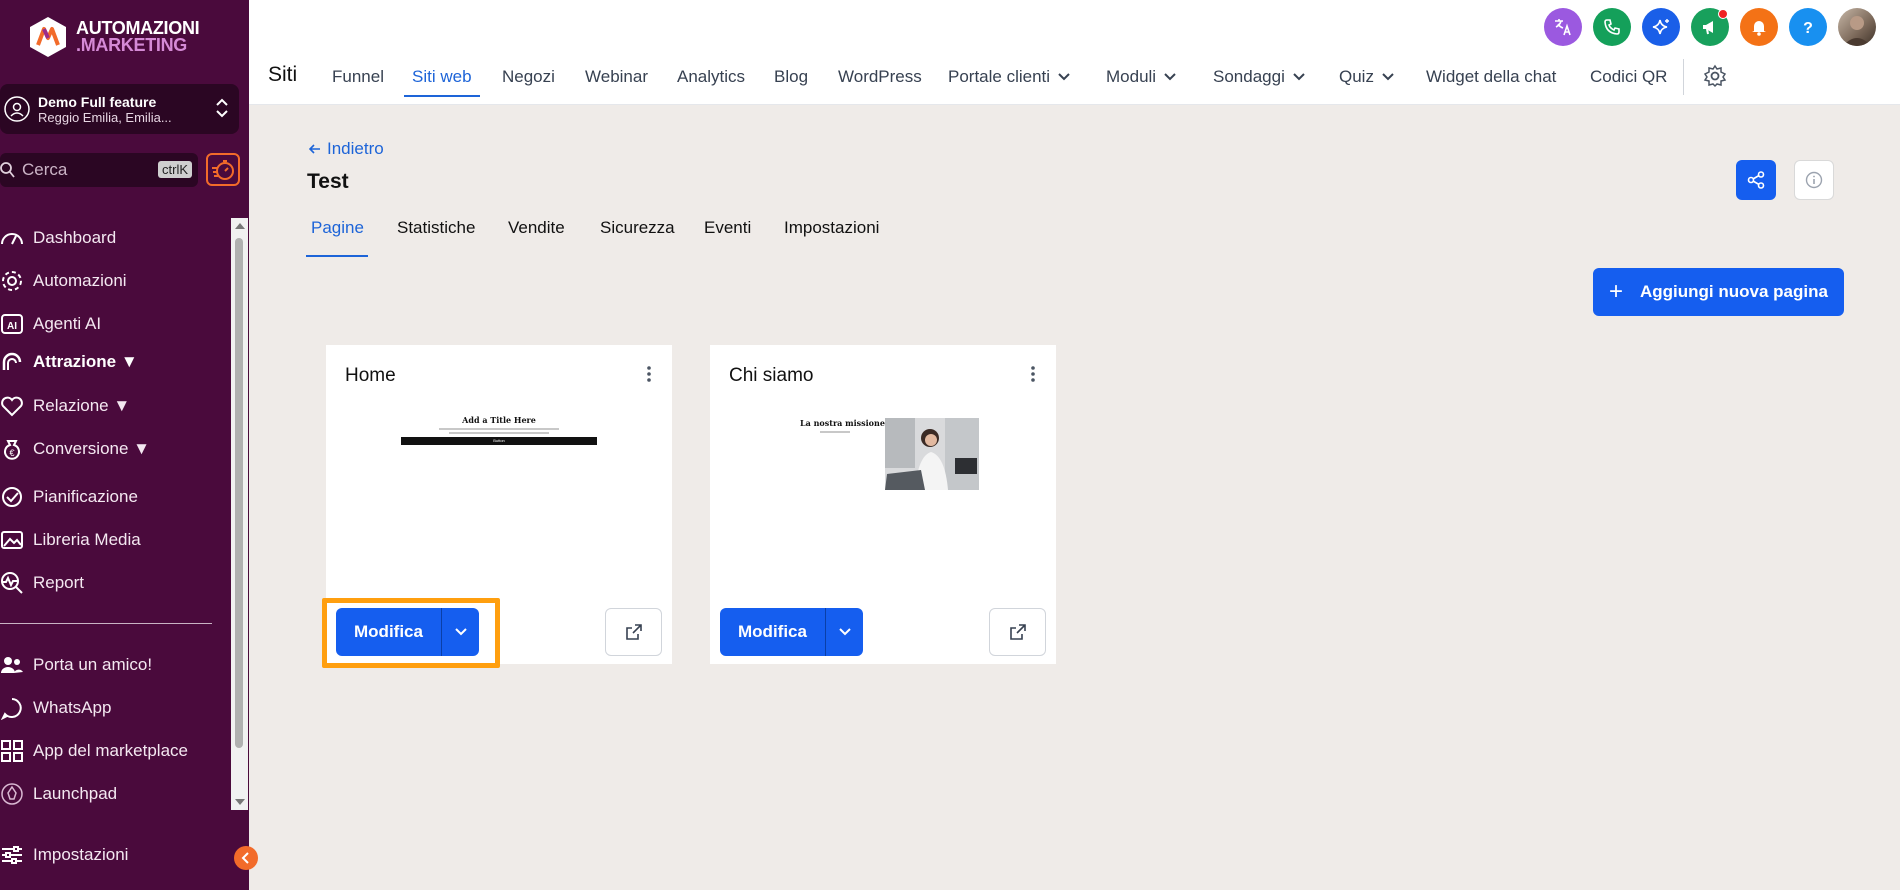 The height and width of the screenshot is (890, 1900). I want to click on edit-button: Modifica, so click(772, 632).